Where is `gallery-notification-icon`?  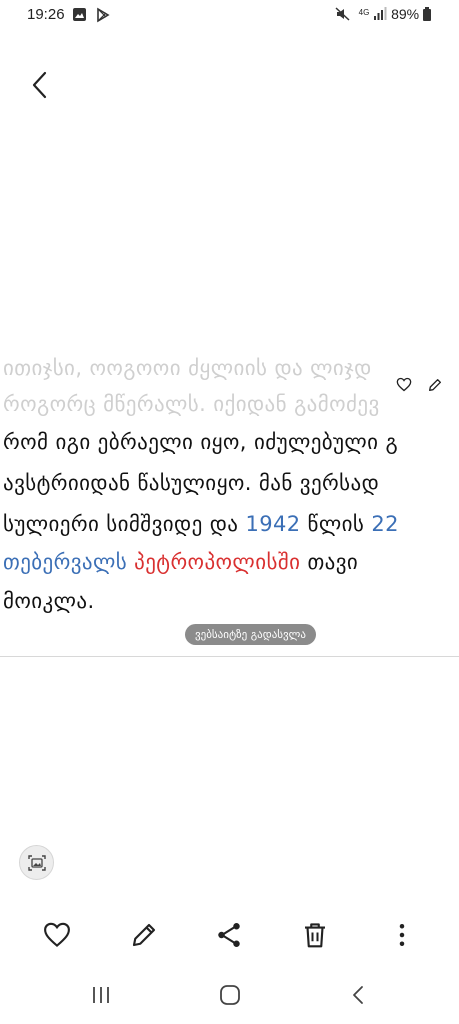 gallery-notification-icon is located at coordinates (91, 15).